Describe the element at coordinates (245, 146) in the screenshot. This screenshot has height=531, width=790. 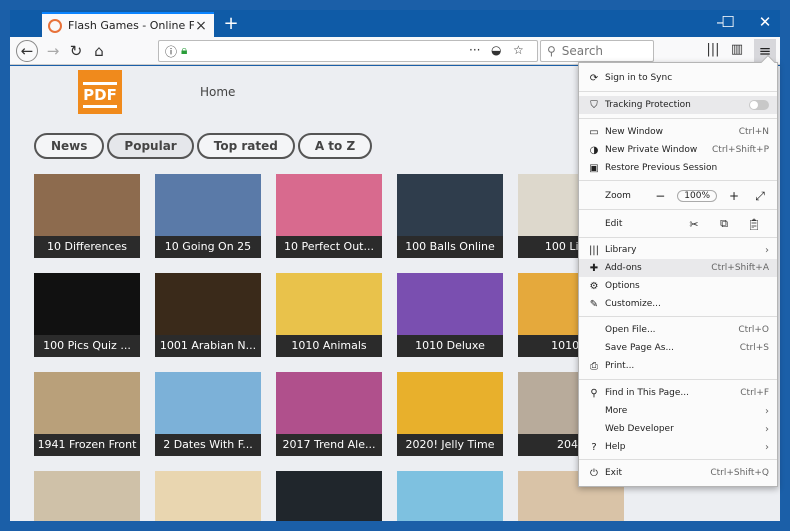
I see `filter-top-rated: Top rated` at that location.